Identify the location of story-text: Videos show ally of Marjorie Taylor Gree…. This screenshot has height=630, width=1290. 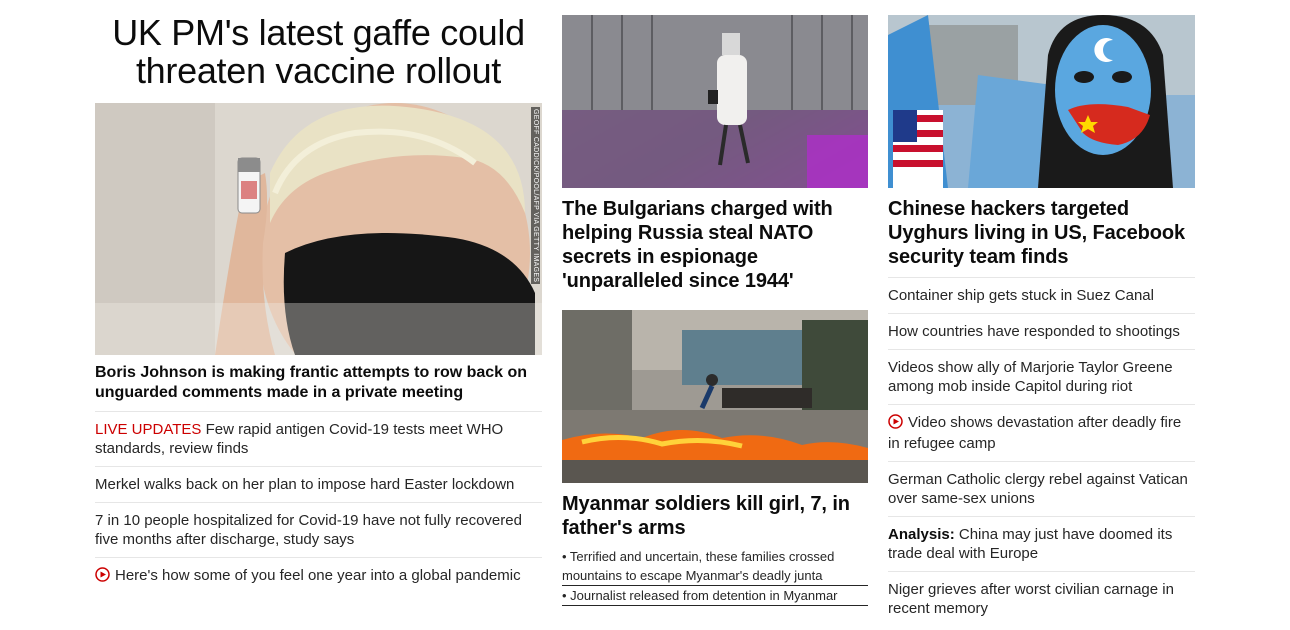
(1030, 377).